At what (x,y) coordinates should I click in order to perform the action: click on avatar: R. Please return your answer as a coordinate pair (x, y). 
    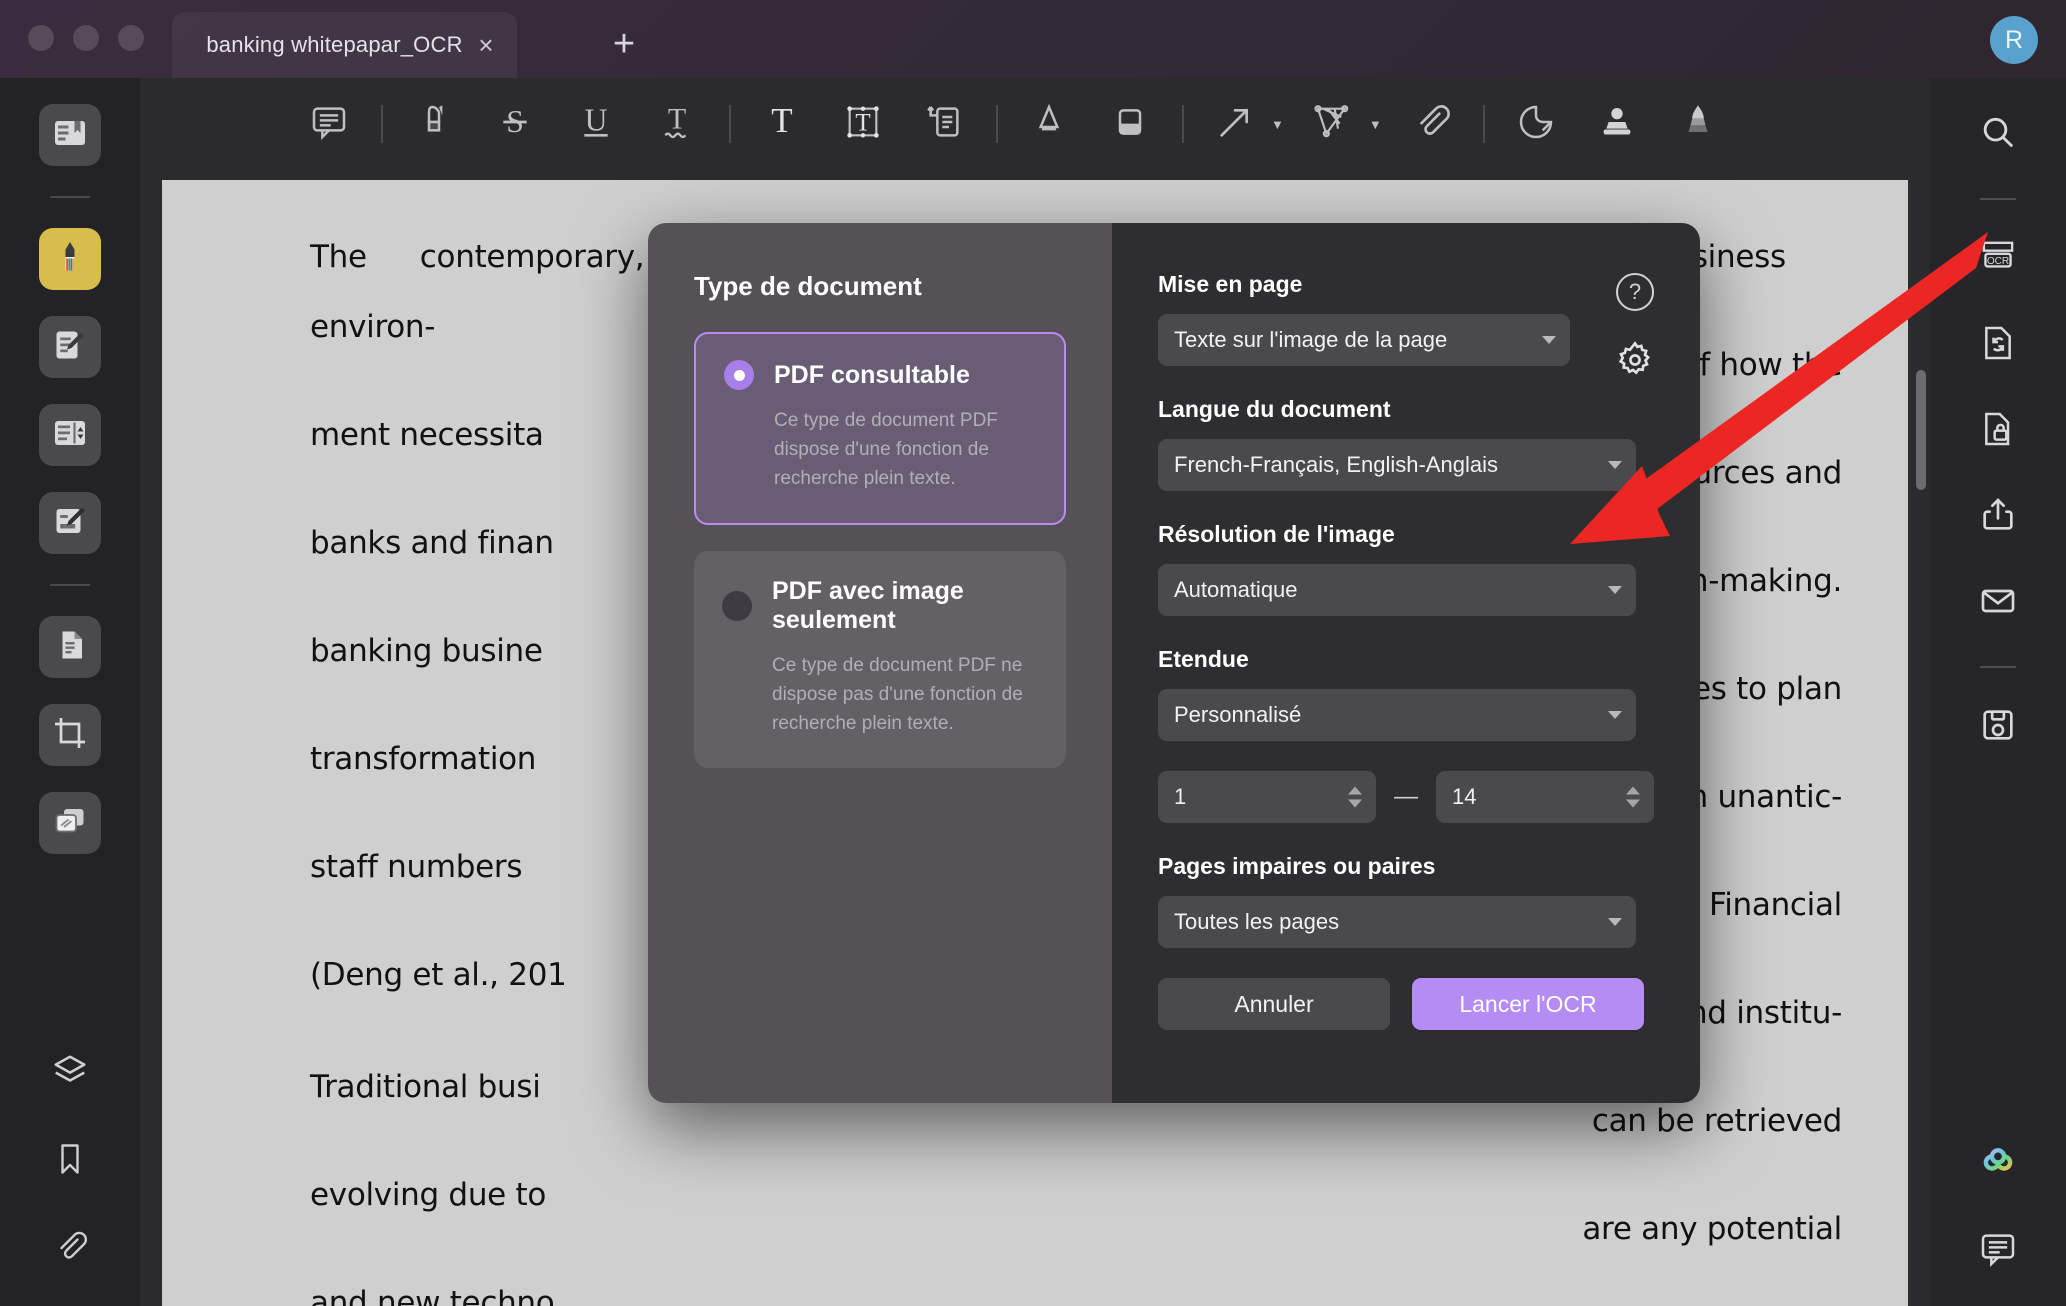
    Looking at the image, I should click on (2014, 40).